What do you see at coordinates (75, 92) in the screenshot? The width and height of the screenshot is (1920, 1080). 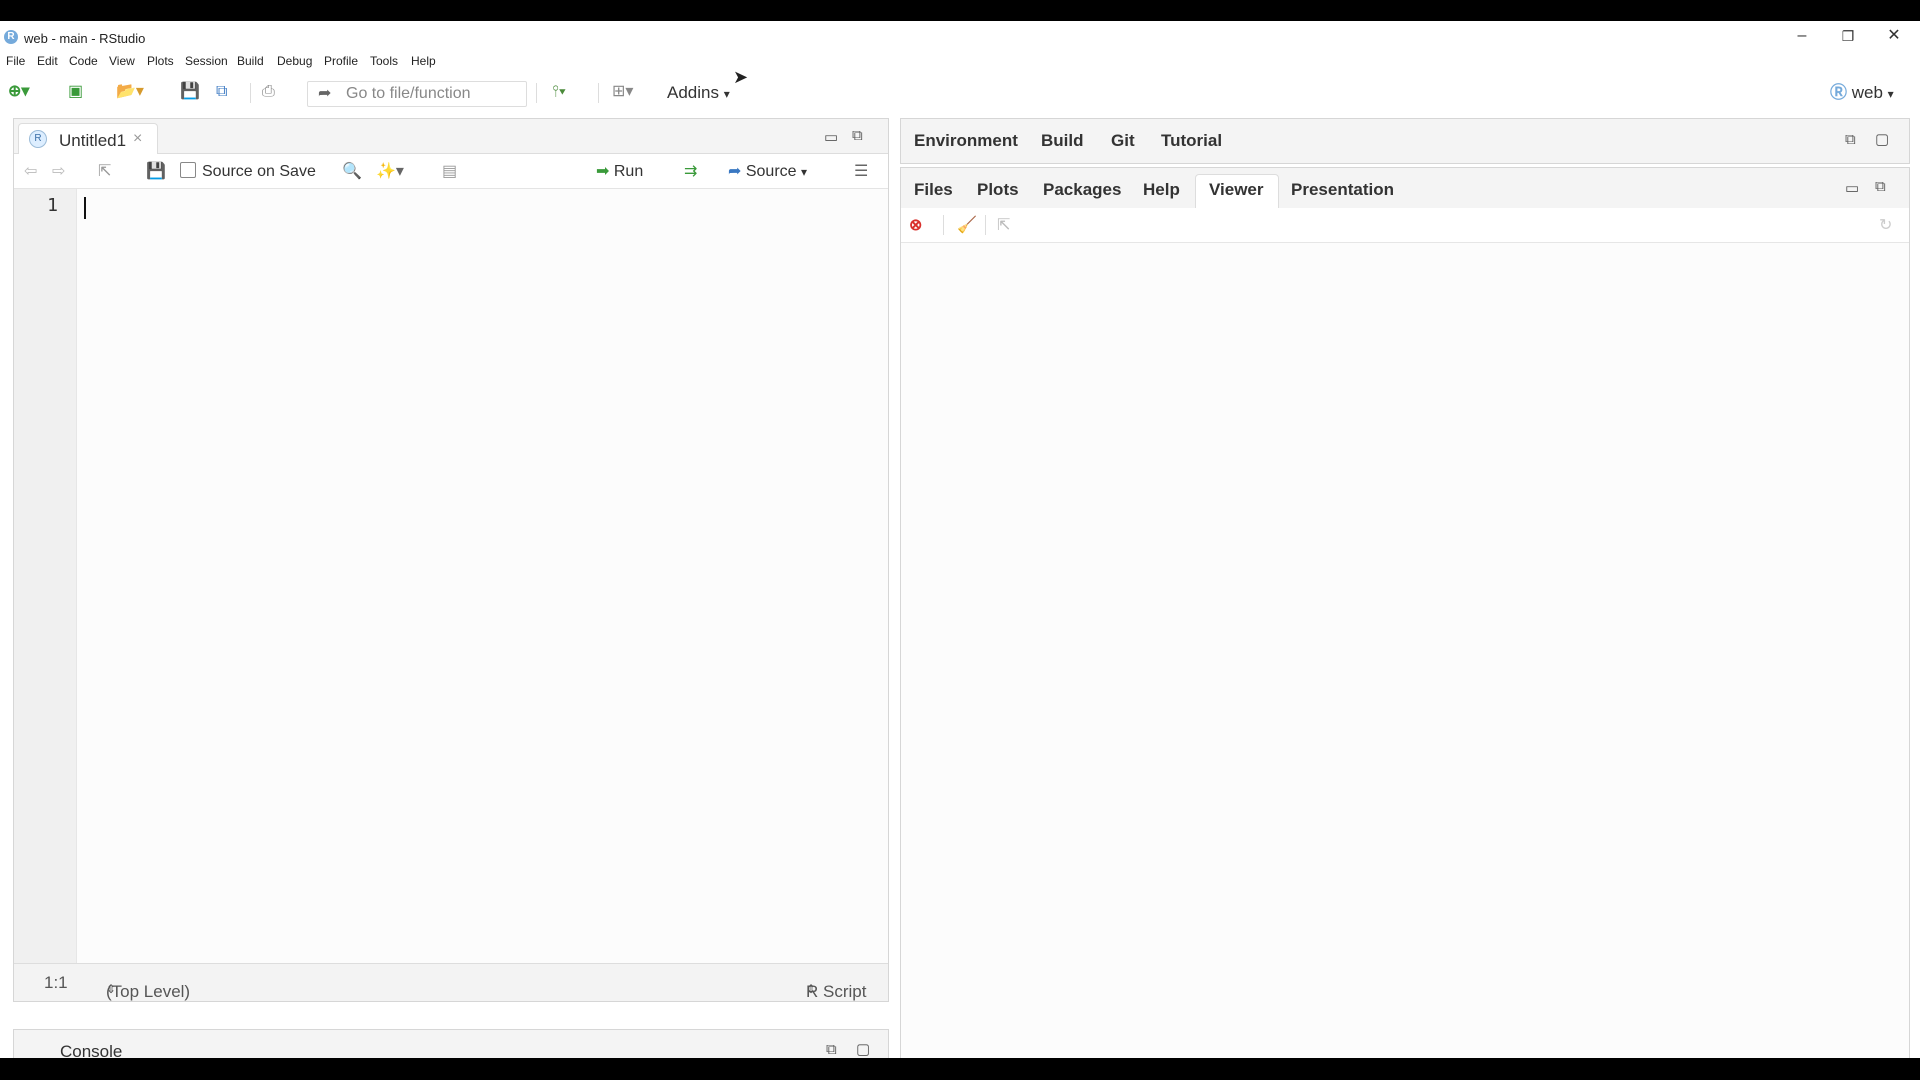 I see `new-project-icon: ▣` at bounding box center [75, 92].